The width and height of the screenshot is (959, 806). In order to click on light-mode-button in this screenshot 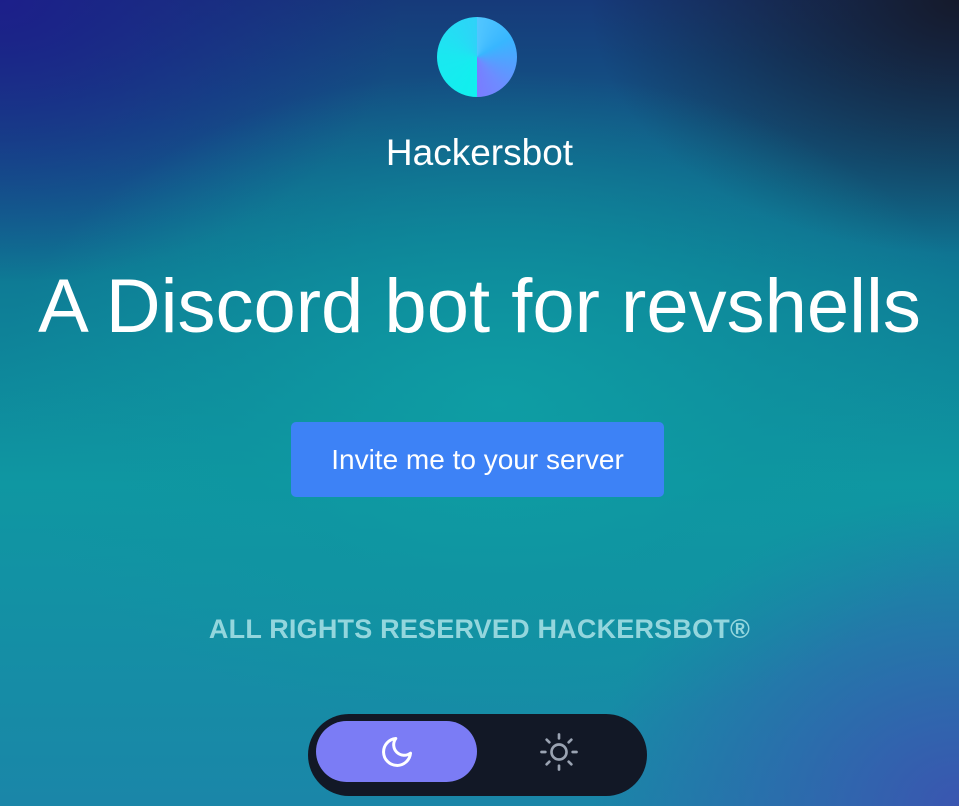, I will do `click(558, 751)`.